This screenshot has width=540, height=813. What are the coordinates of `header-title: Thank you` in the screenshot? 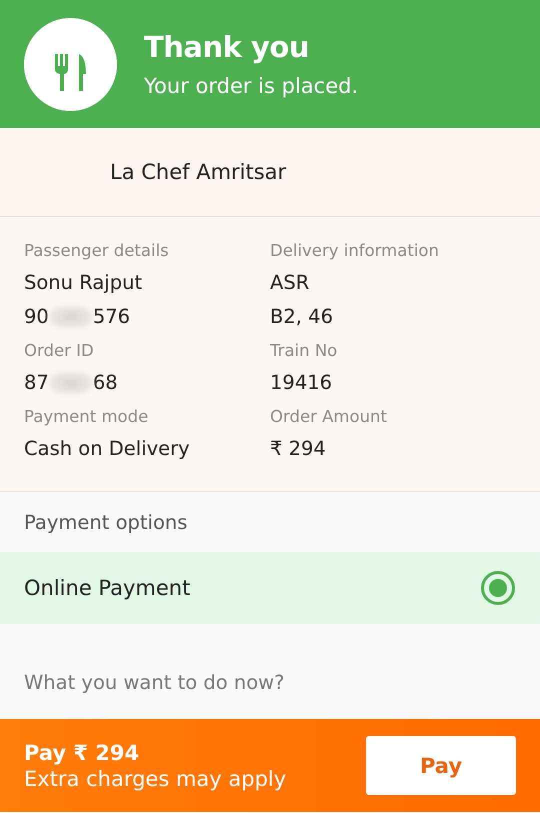 It's located at (227, 47).